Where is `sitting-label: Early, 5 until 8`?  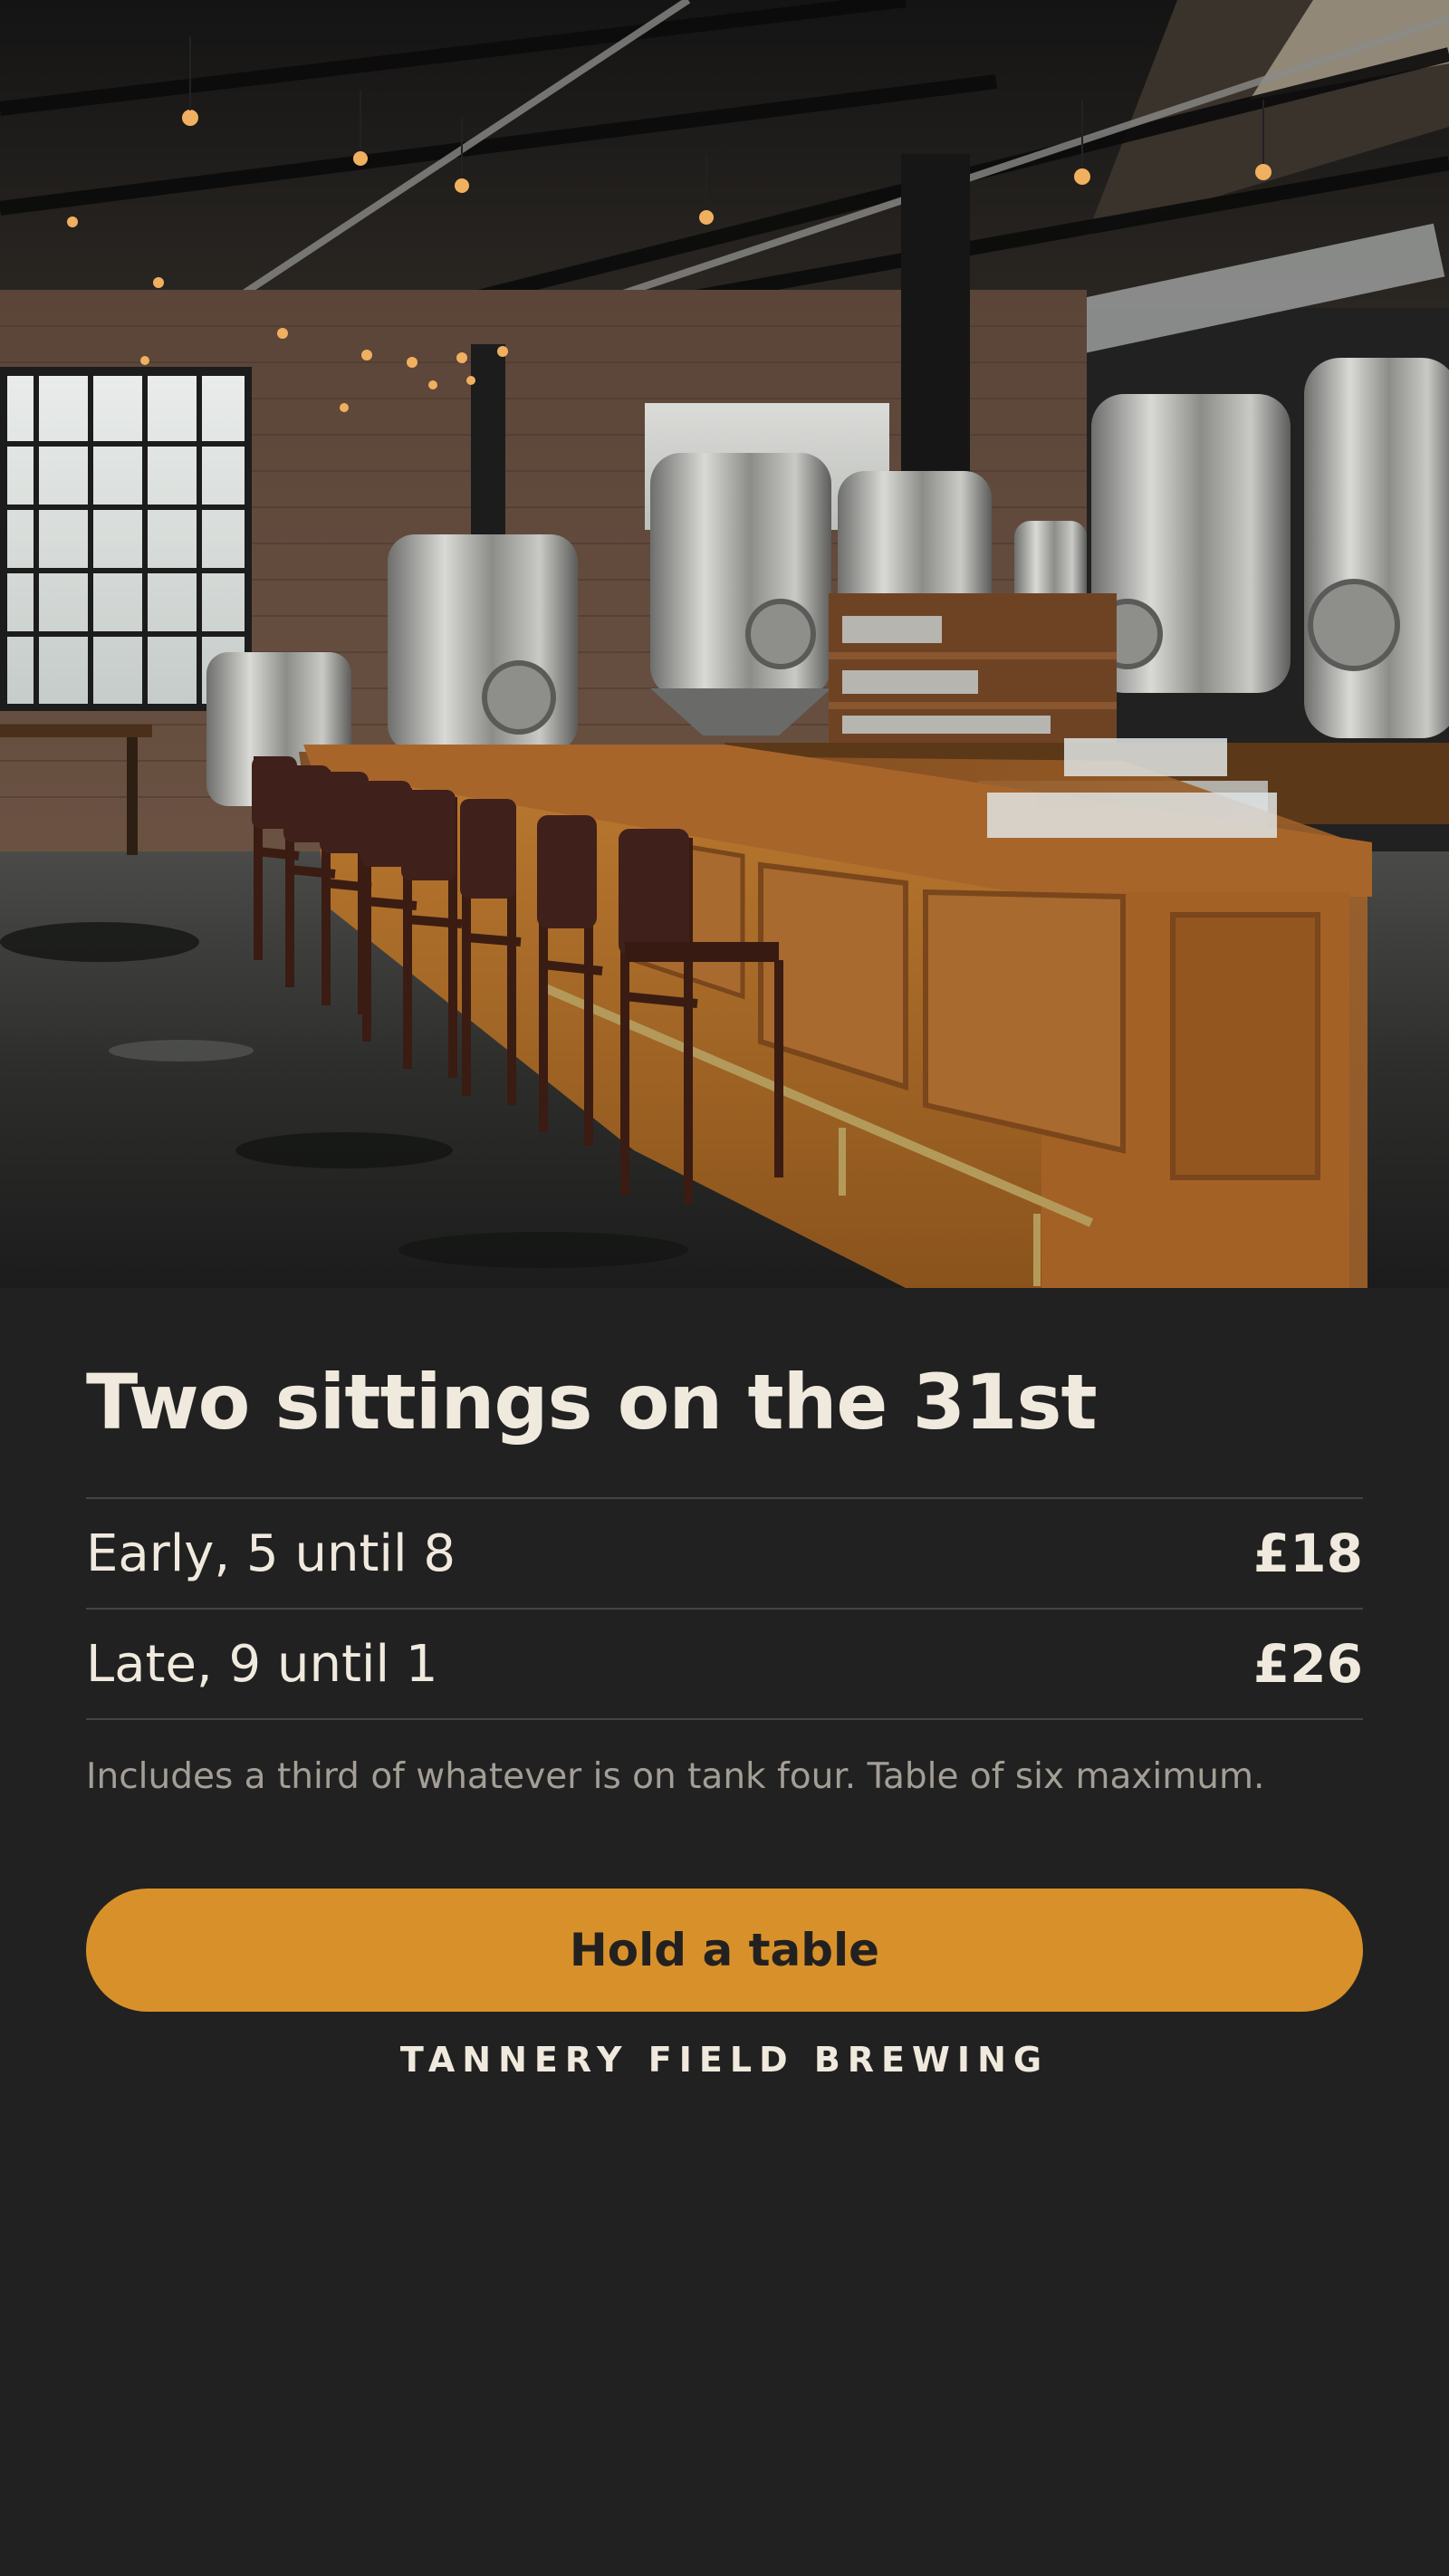
sitting-label: Early, 5 until 8 is located at coordinates (271, 1553).